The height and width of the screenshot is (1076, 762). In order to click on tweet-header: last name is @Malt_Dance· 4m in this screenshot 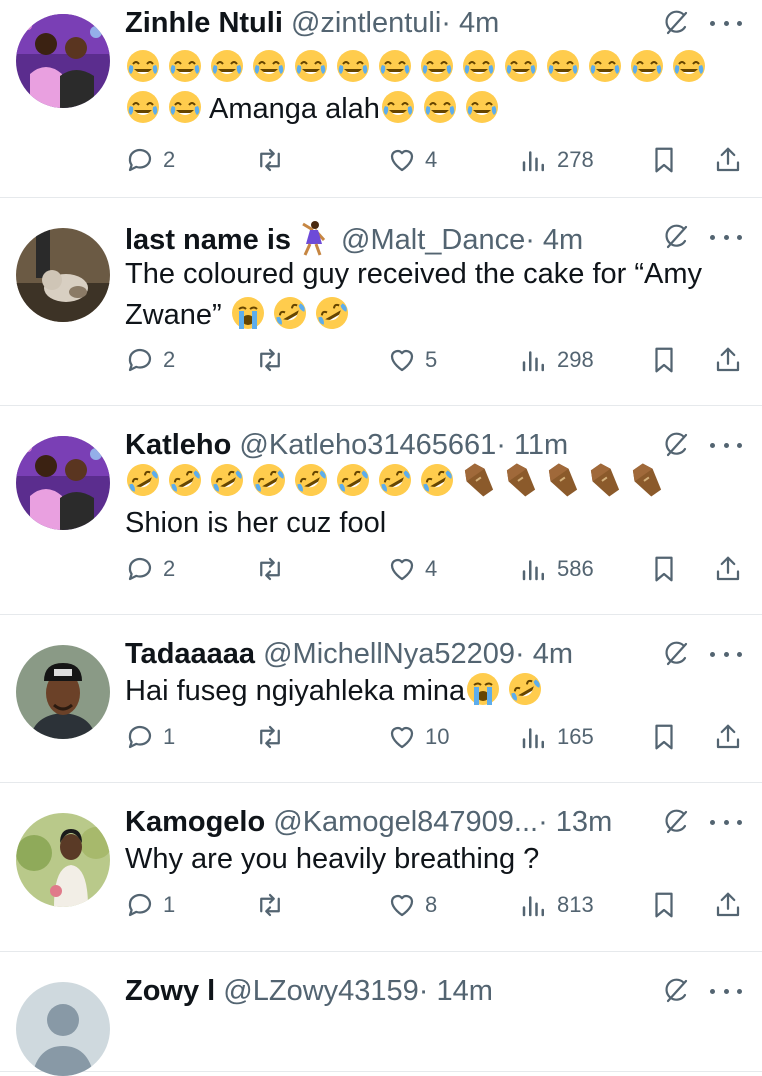, I will do `click(398, 238)`.